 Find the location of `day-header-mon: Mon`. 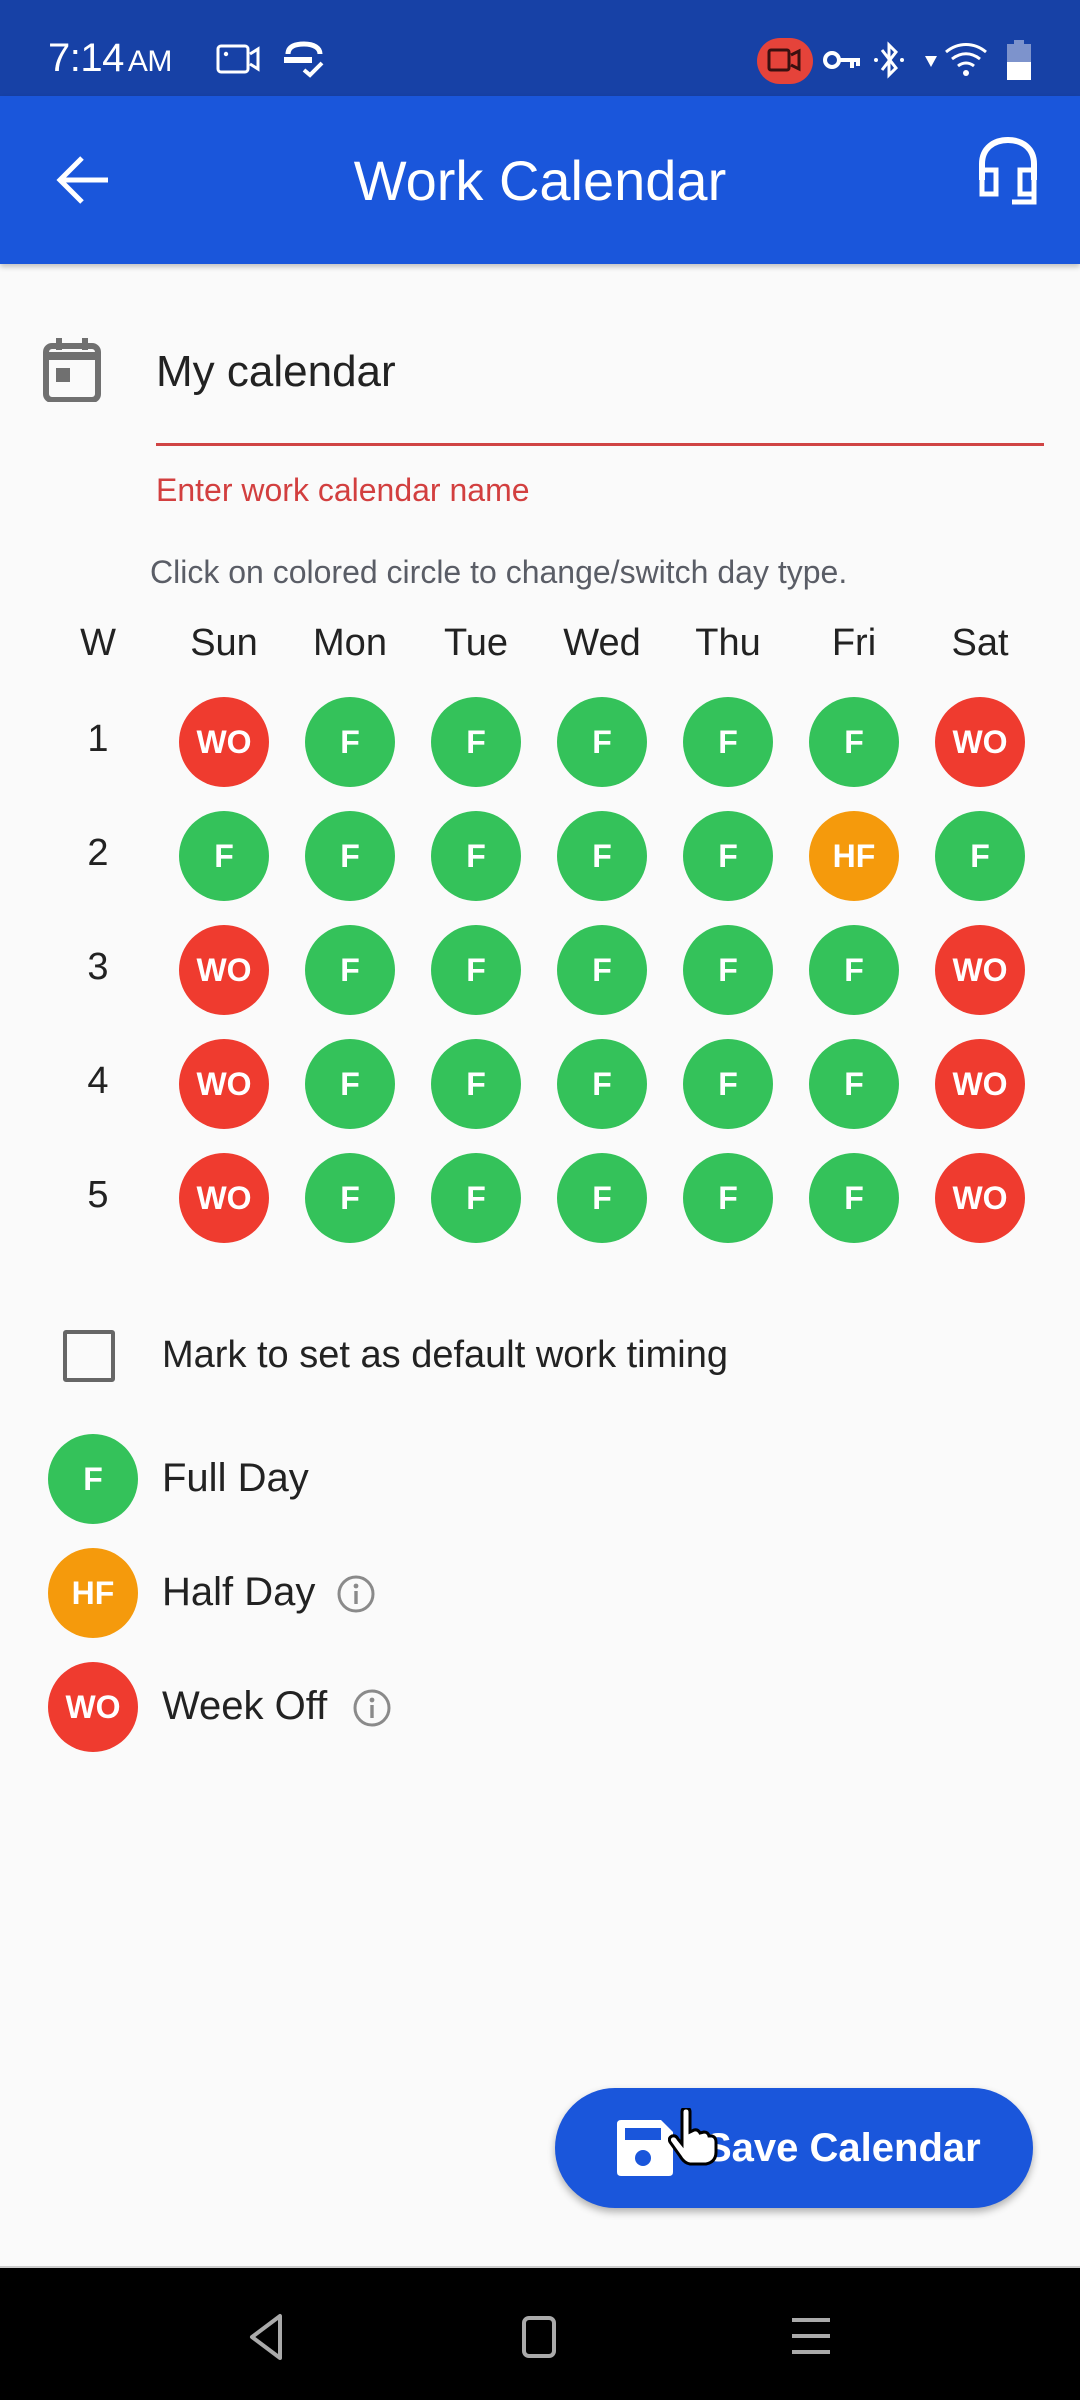

day-header-mon: Mon is located at coordinates (350, 643).